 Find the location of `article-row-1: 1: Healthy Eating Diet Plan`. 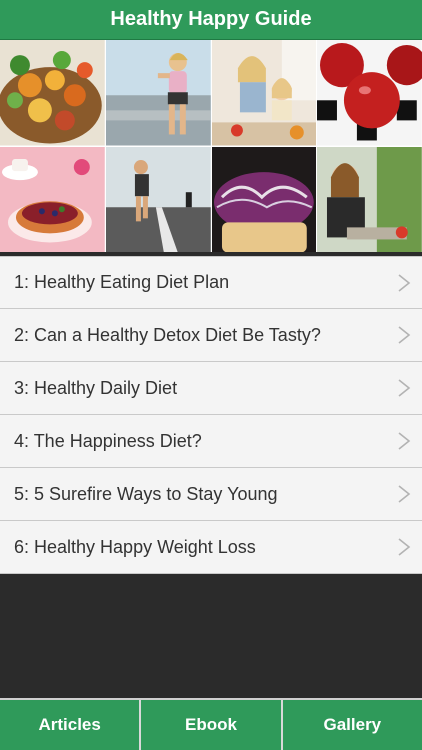

article-row-1: 1: Healthy Eating Diet Plan is located at coordinates (211, 282).